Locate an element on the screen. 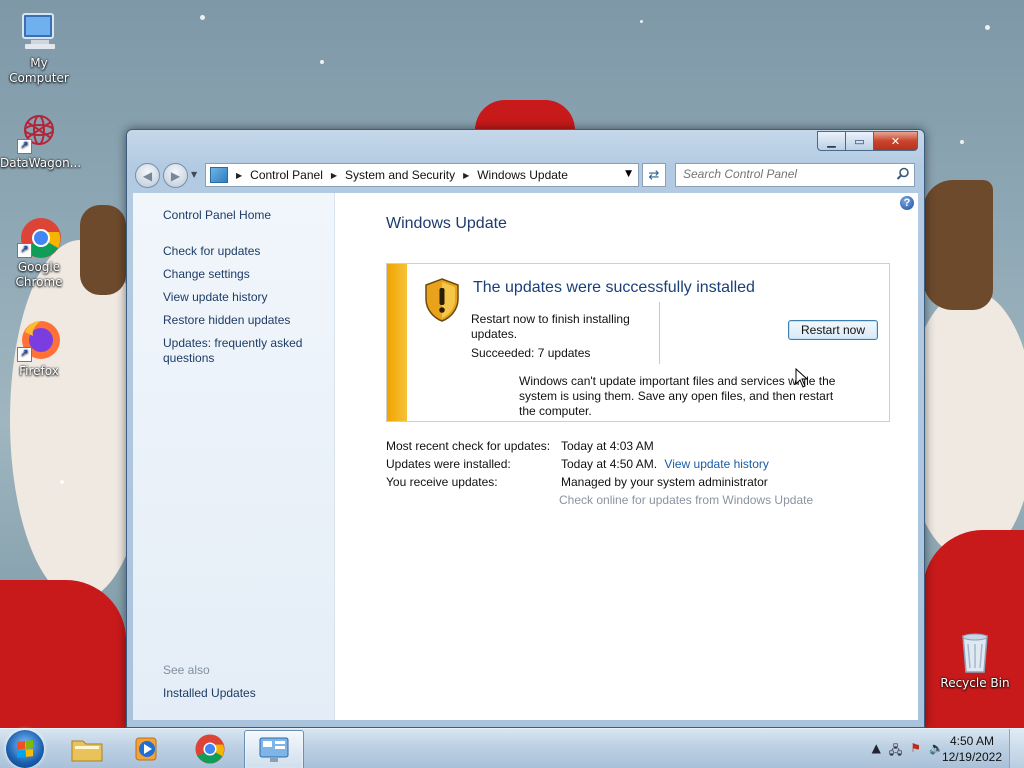 The image size is (1024, 768). show-hidden-icons-icon: ▲ is located at coordinates (876, 751).